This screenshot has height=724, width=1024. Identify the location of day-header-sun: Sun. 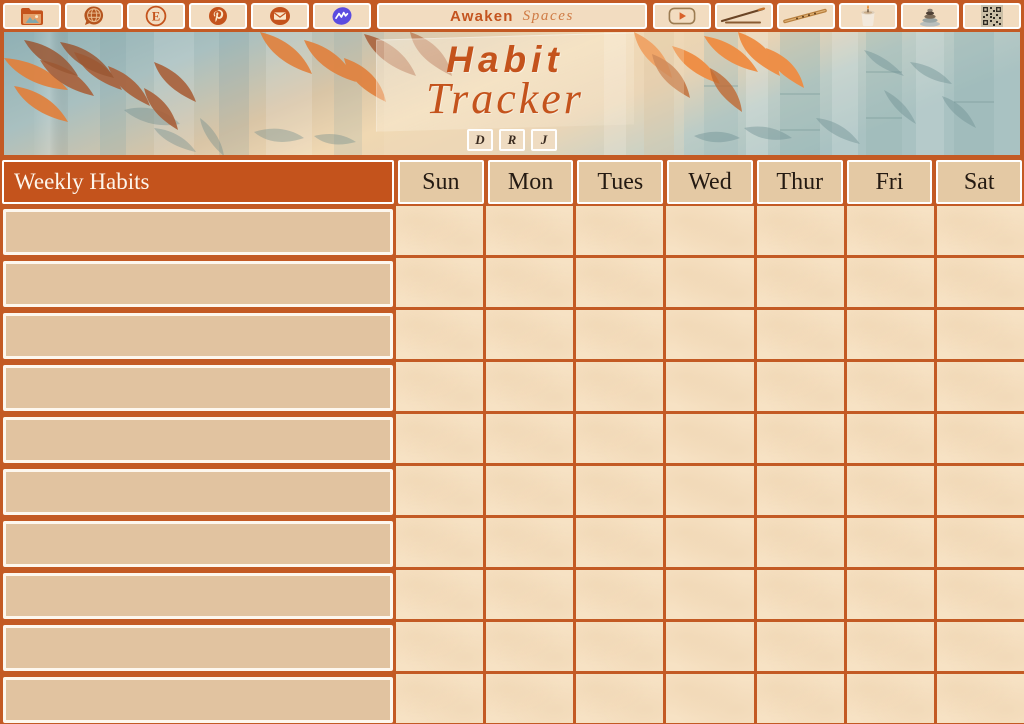
(441, 182).